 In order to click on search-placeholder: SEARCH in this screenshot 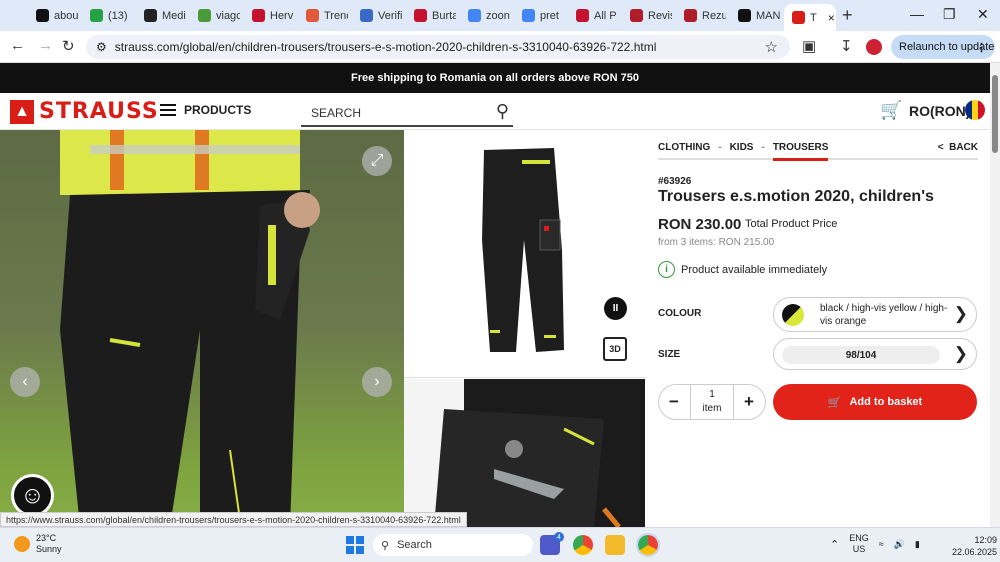, I will do `click(336, 113)`.